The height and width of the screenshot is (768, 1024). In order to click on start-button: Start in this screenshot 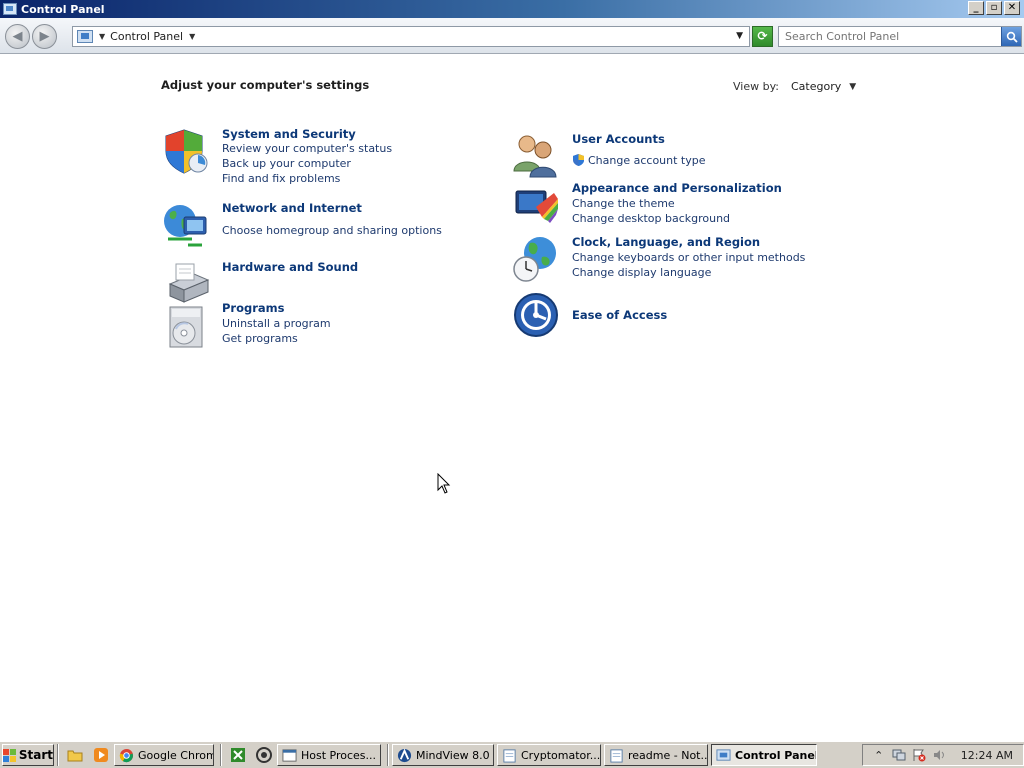, I will do `click(28, 755)`.